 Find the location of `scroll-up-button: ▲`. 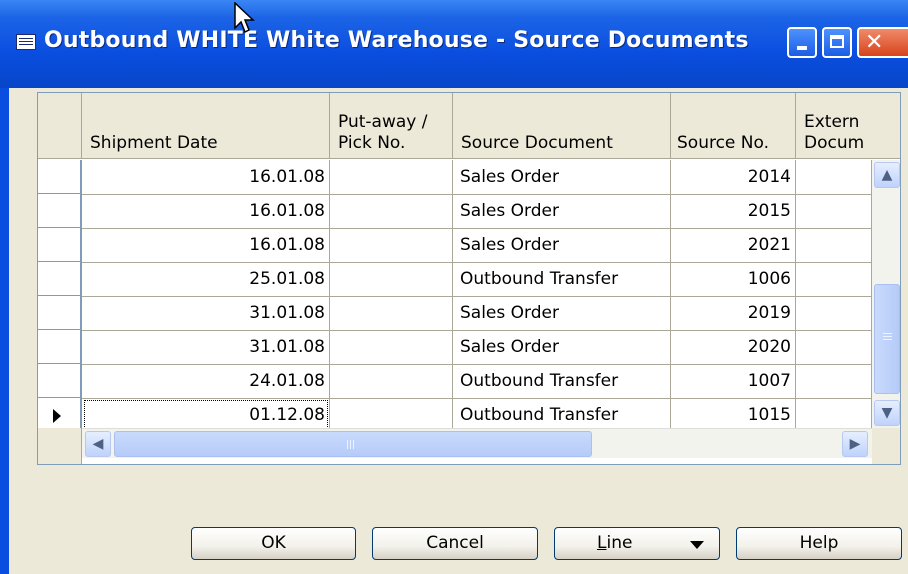

scroll-up-button: ▲ is located at coordinates (887, 175).